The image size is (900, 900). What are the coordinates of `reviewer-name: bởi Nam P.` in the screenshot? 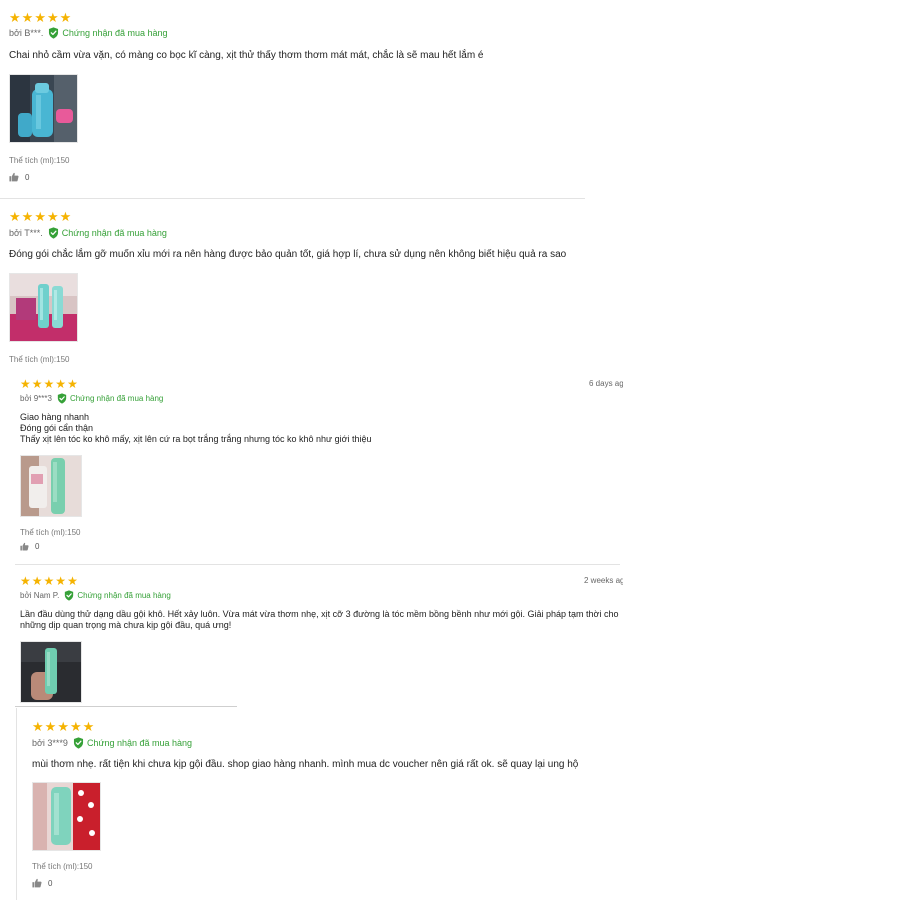 It's located at (40, 595).